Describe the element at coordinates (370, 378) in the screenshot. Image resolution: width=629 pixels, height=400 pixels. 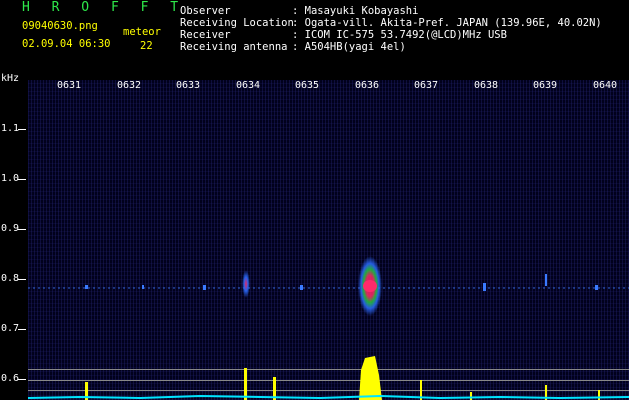
I see `activity-peak` at that location.